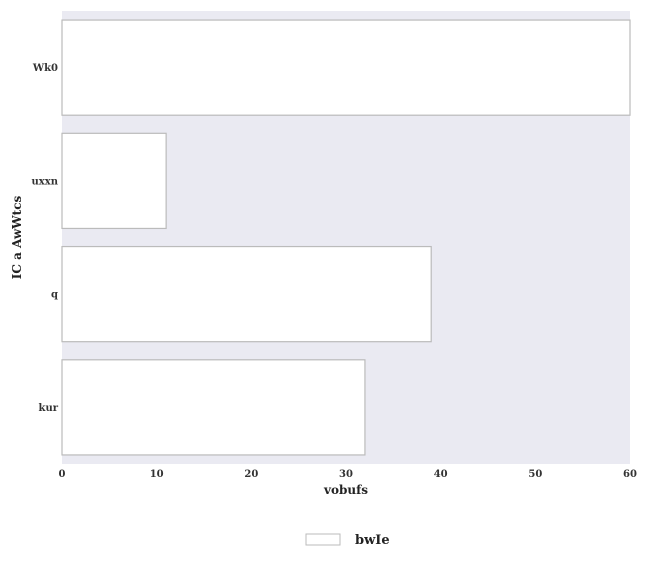 The image size is (648, 576). What do you see at coordinates (213, 407) in the screenshot?
I see `bar-kur` at bounding box center [213, 407].